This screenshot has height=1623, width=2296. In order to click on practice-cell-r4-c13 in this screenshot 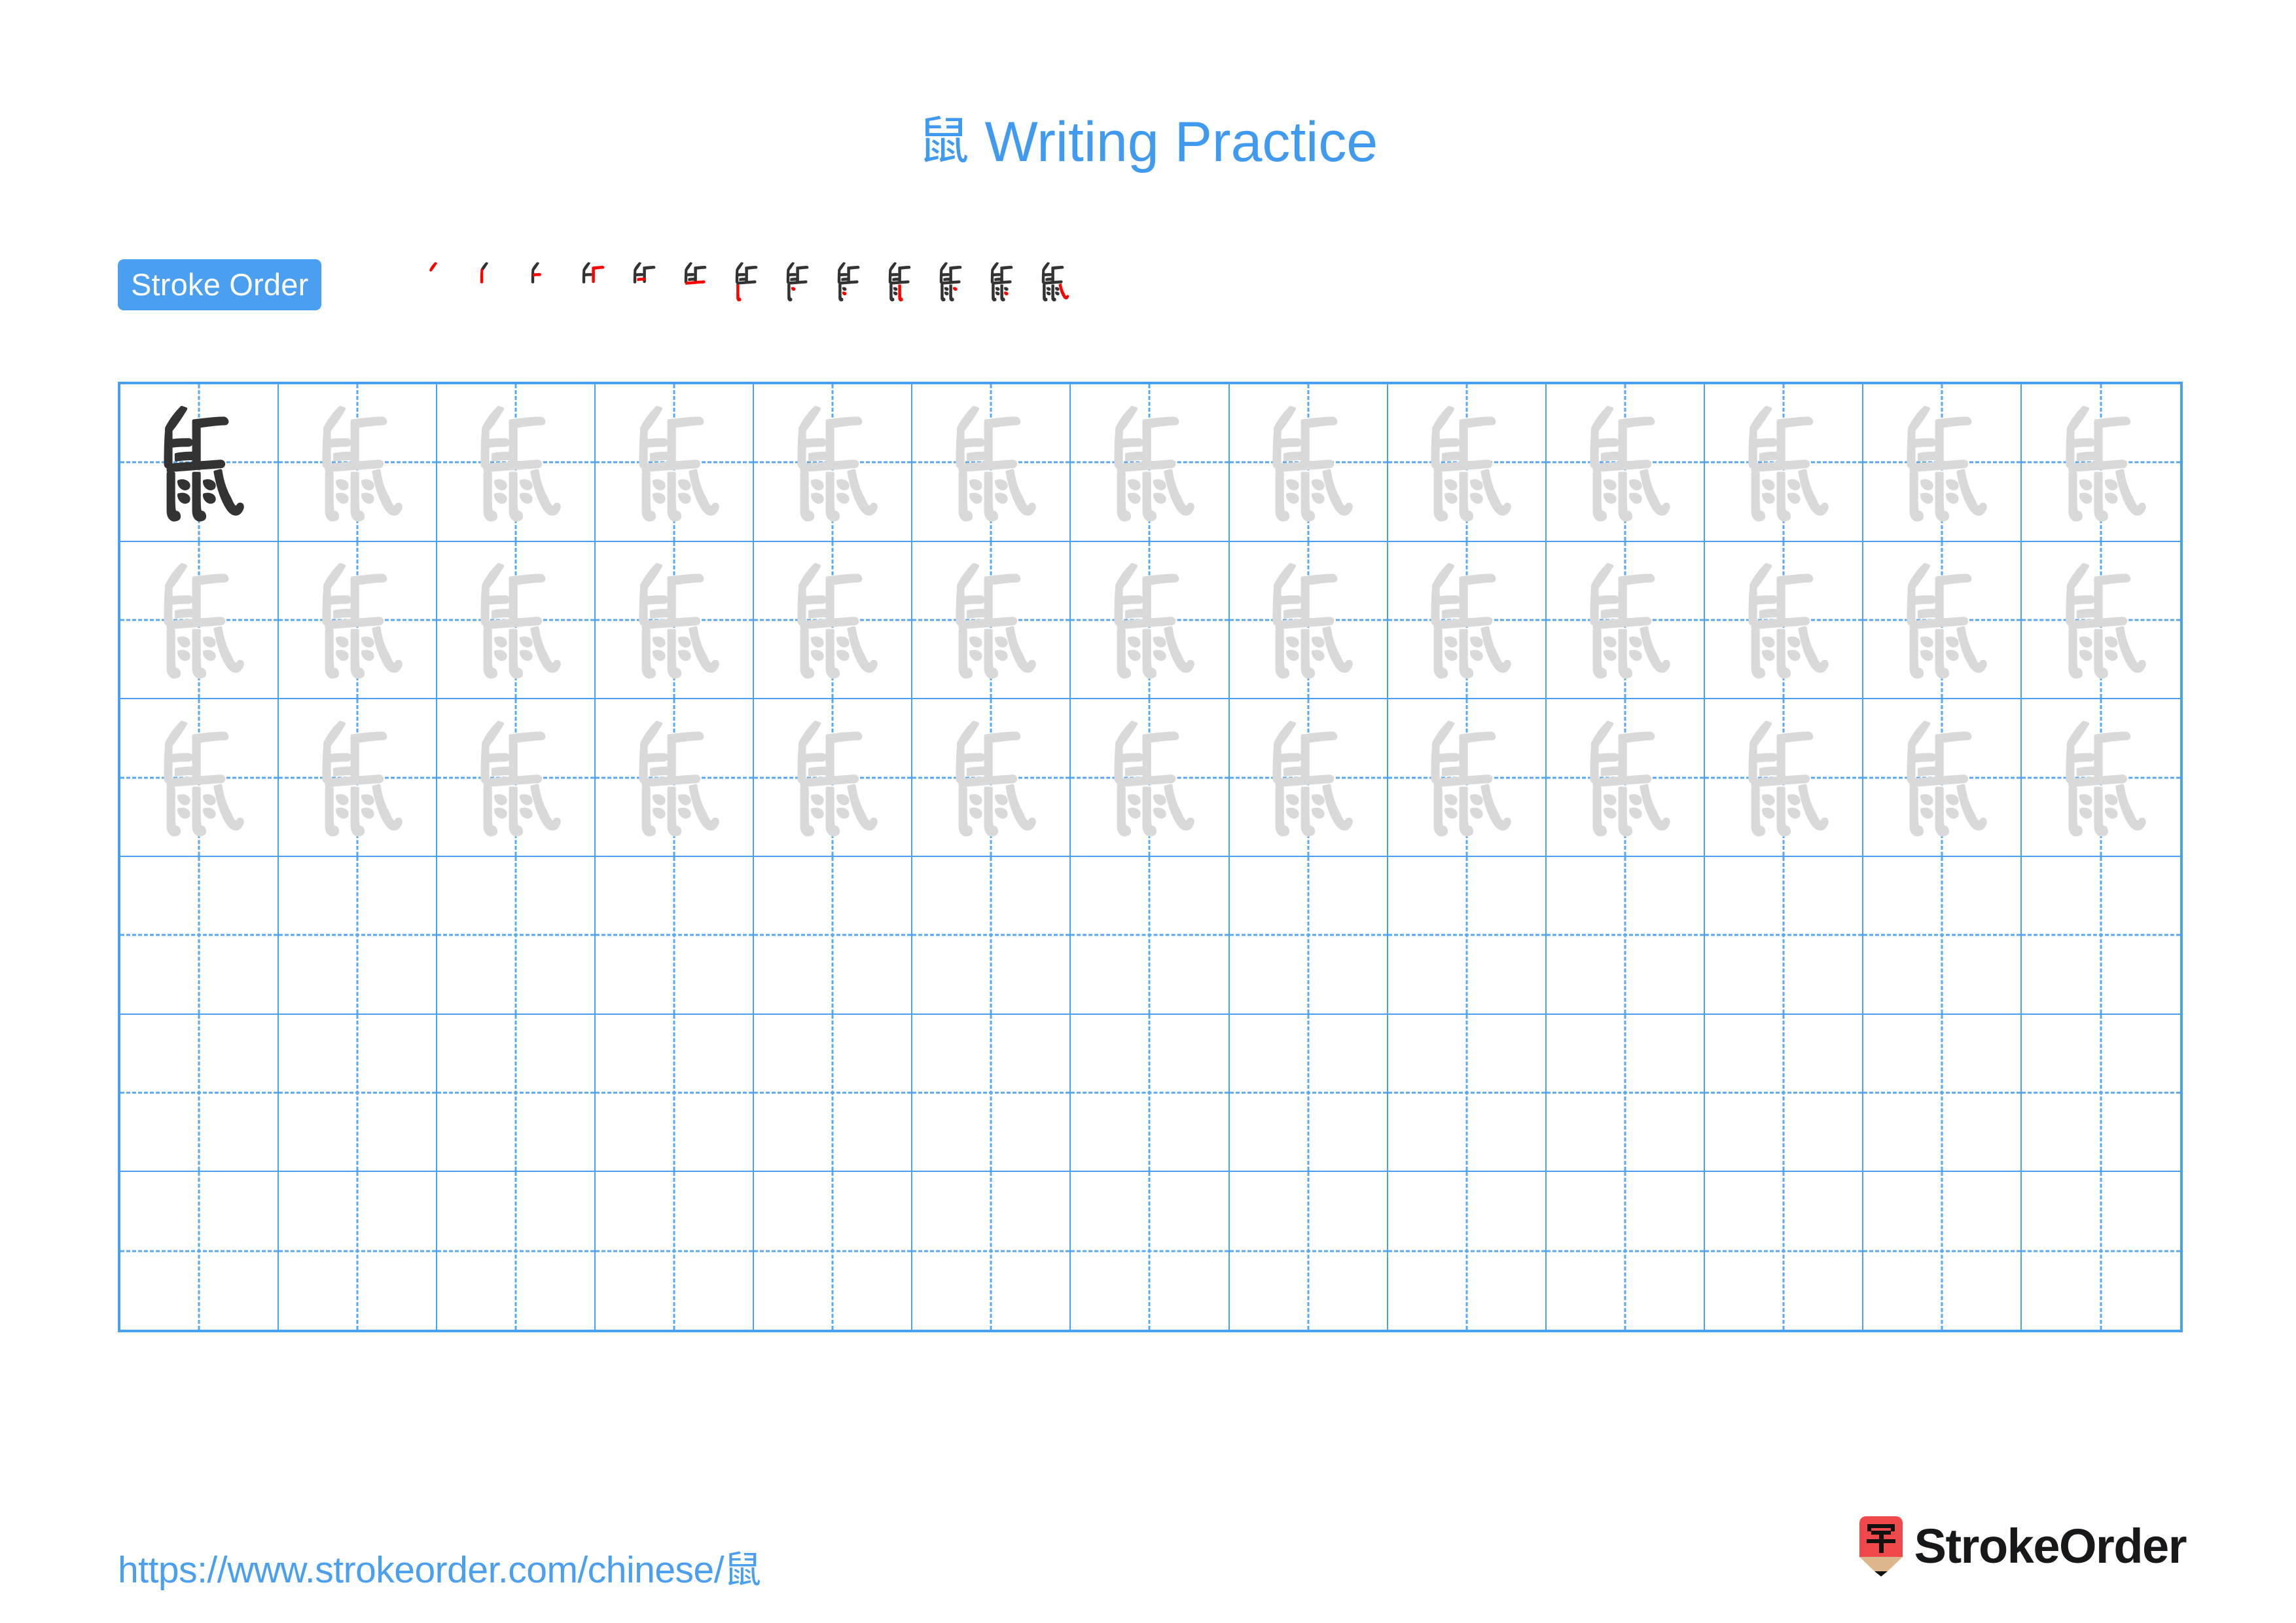, I will do `click(2100, 936)`.